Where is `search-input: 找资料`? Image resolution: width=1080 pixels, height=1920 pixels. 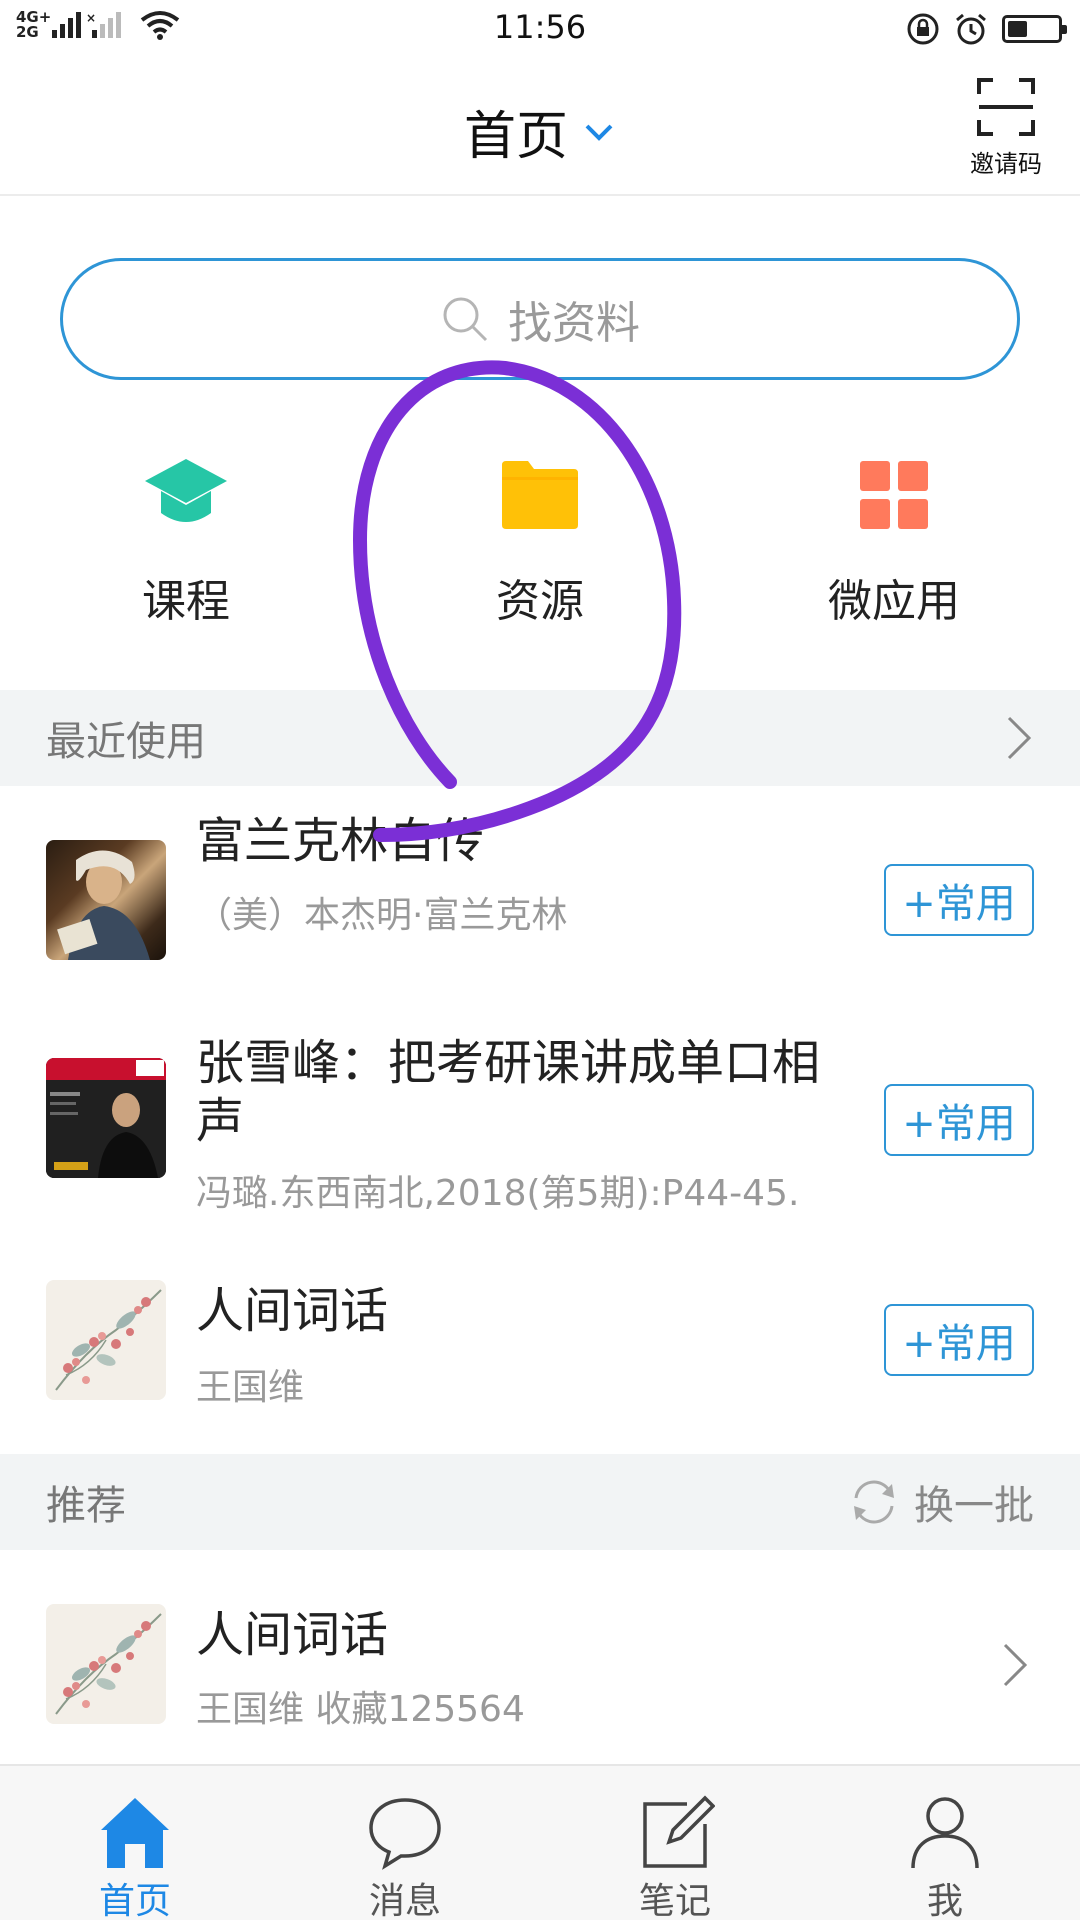 search-input: 找资料 is located at coordinates (540, 319).